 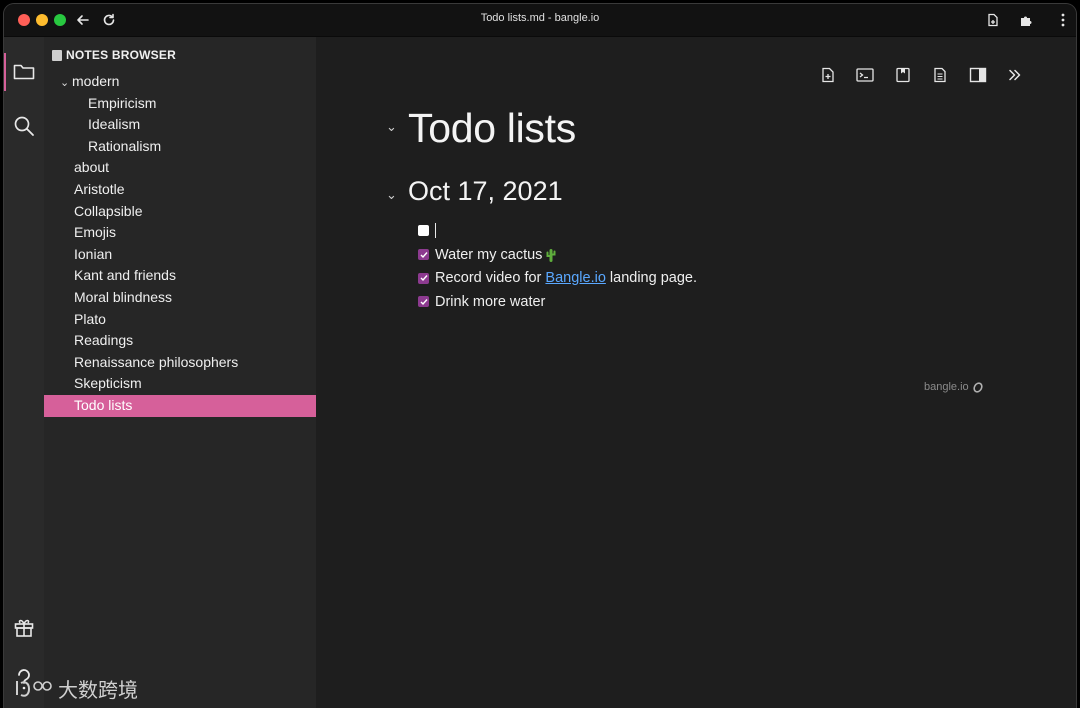 I want to click on bangle-brand-mark: bangle.io, so click(x=954, y=387).